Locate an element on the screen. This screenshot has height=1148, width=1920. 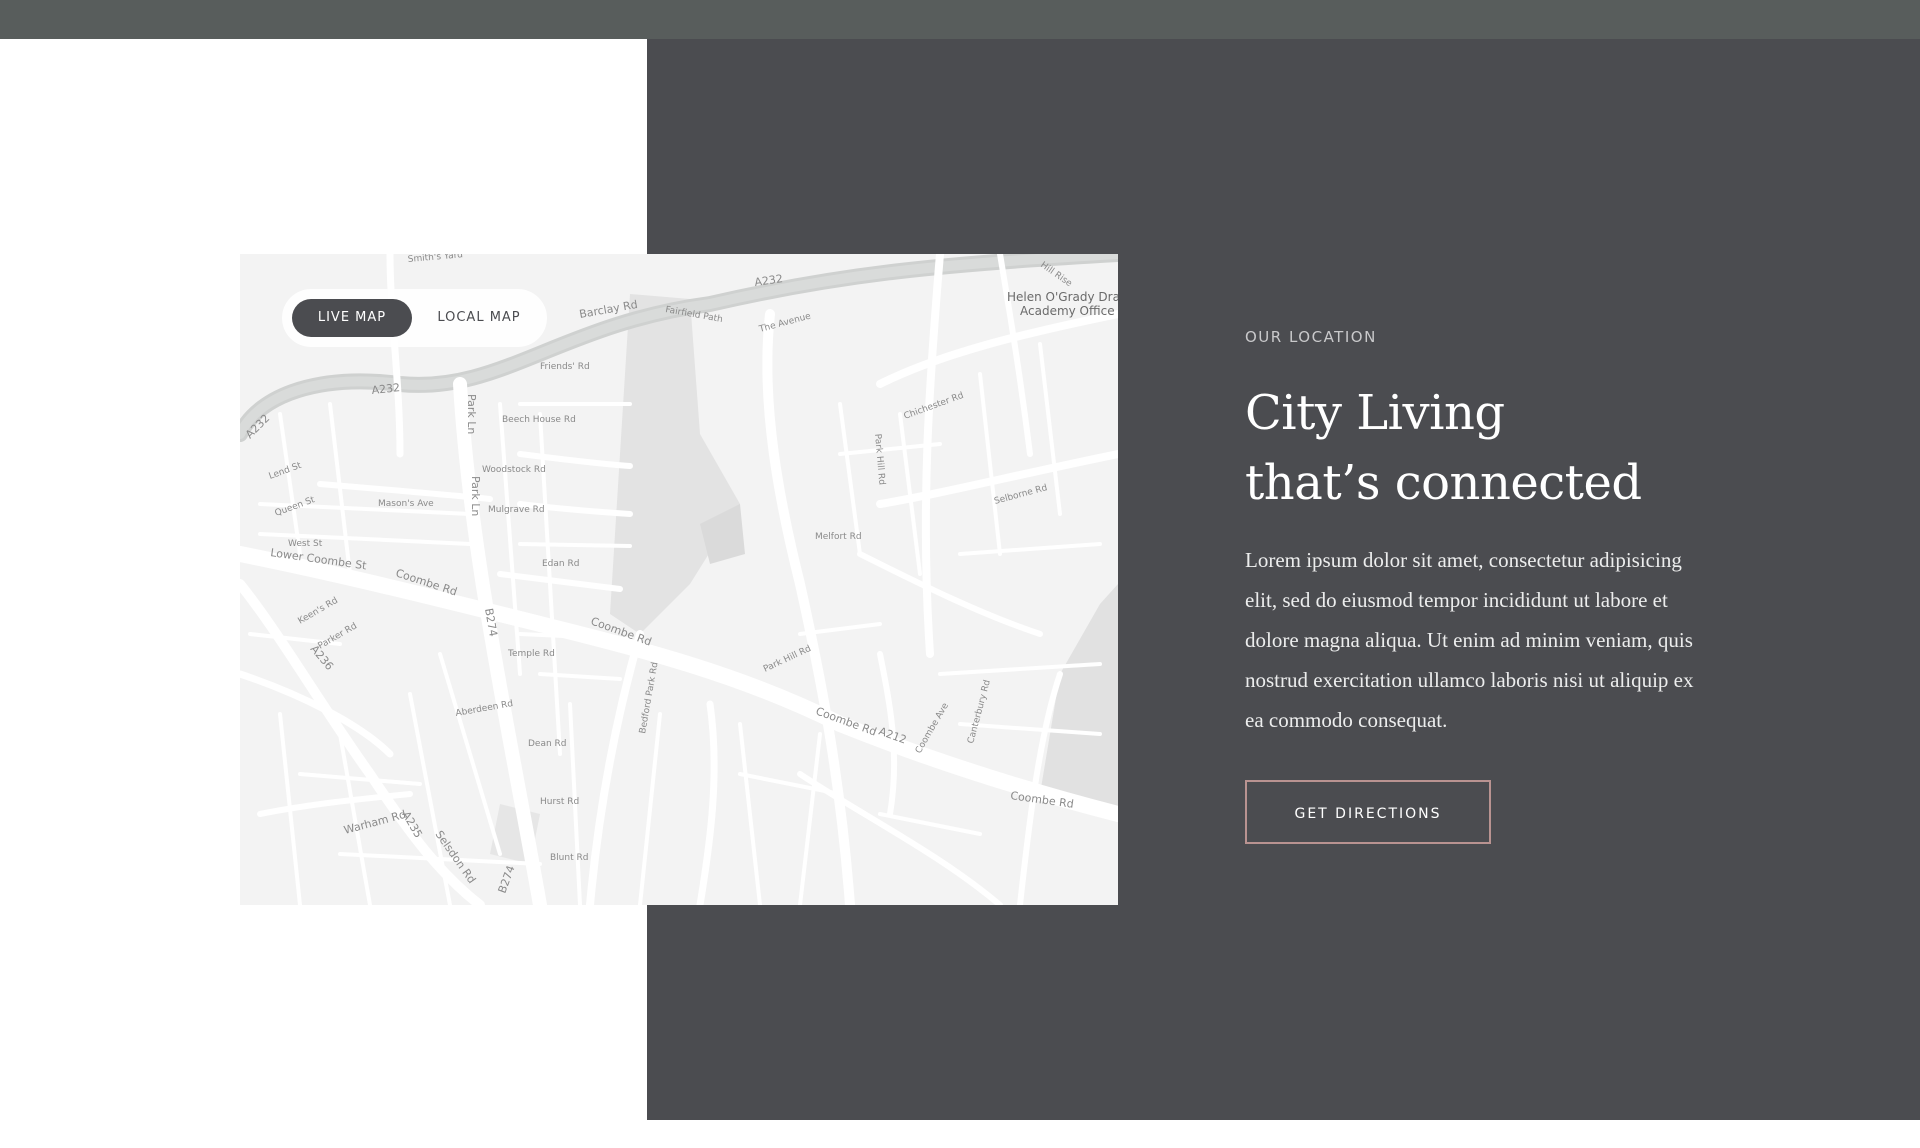
map-label: Mulgrave Rd is located at coordinates (516, 510).